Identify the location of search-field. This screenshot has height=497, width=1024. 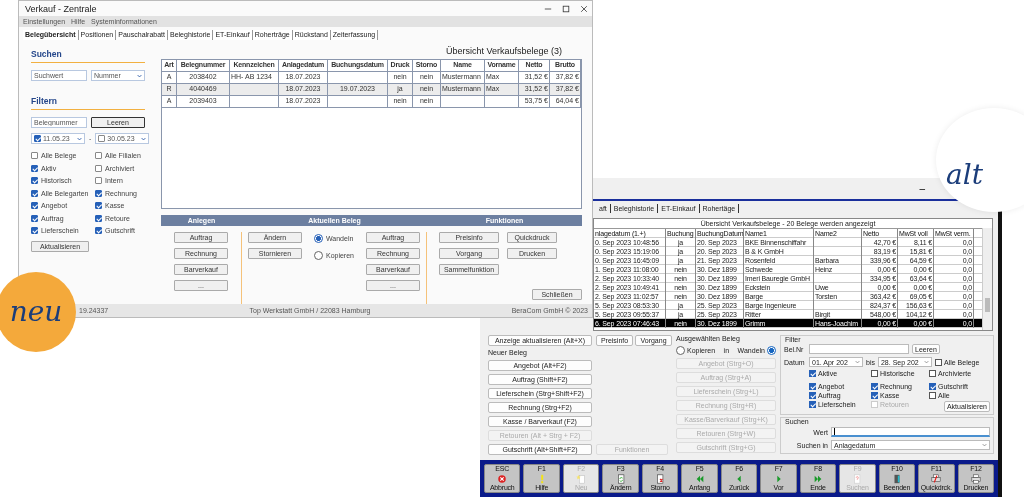
(910, 432).